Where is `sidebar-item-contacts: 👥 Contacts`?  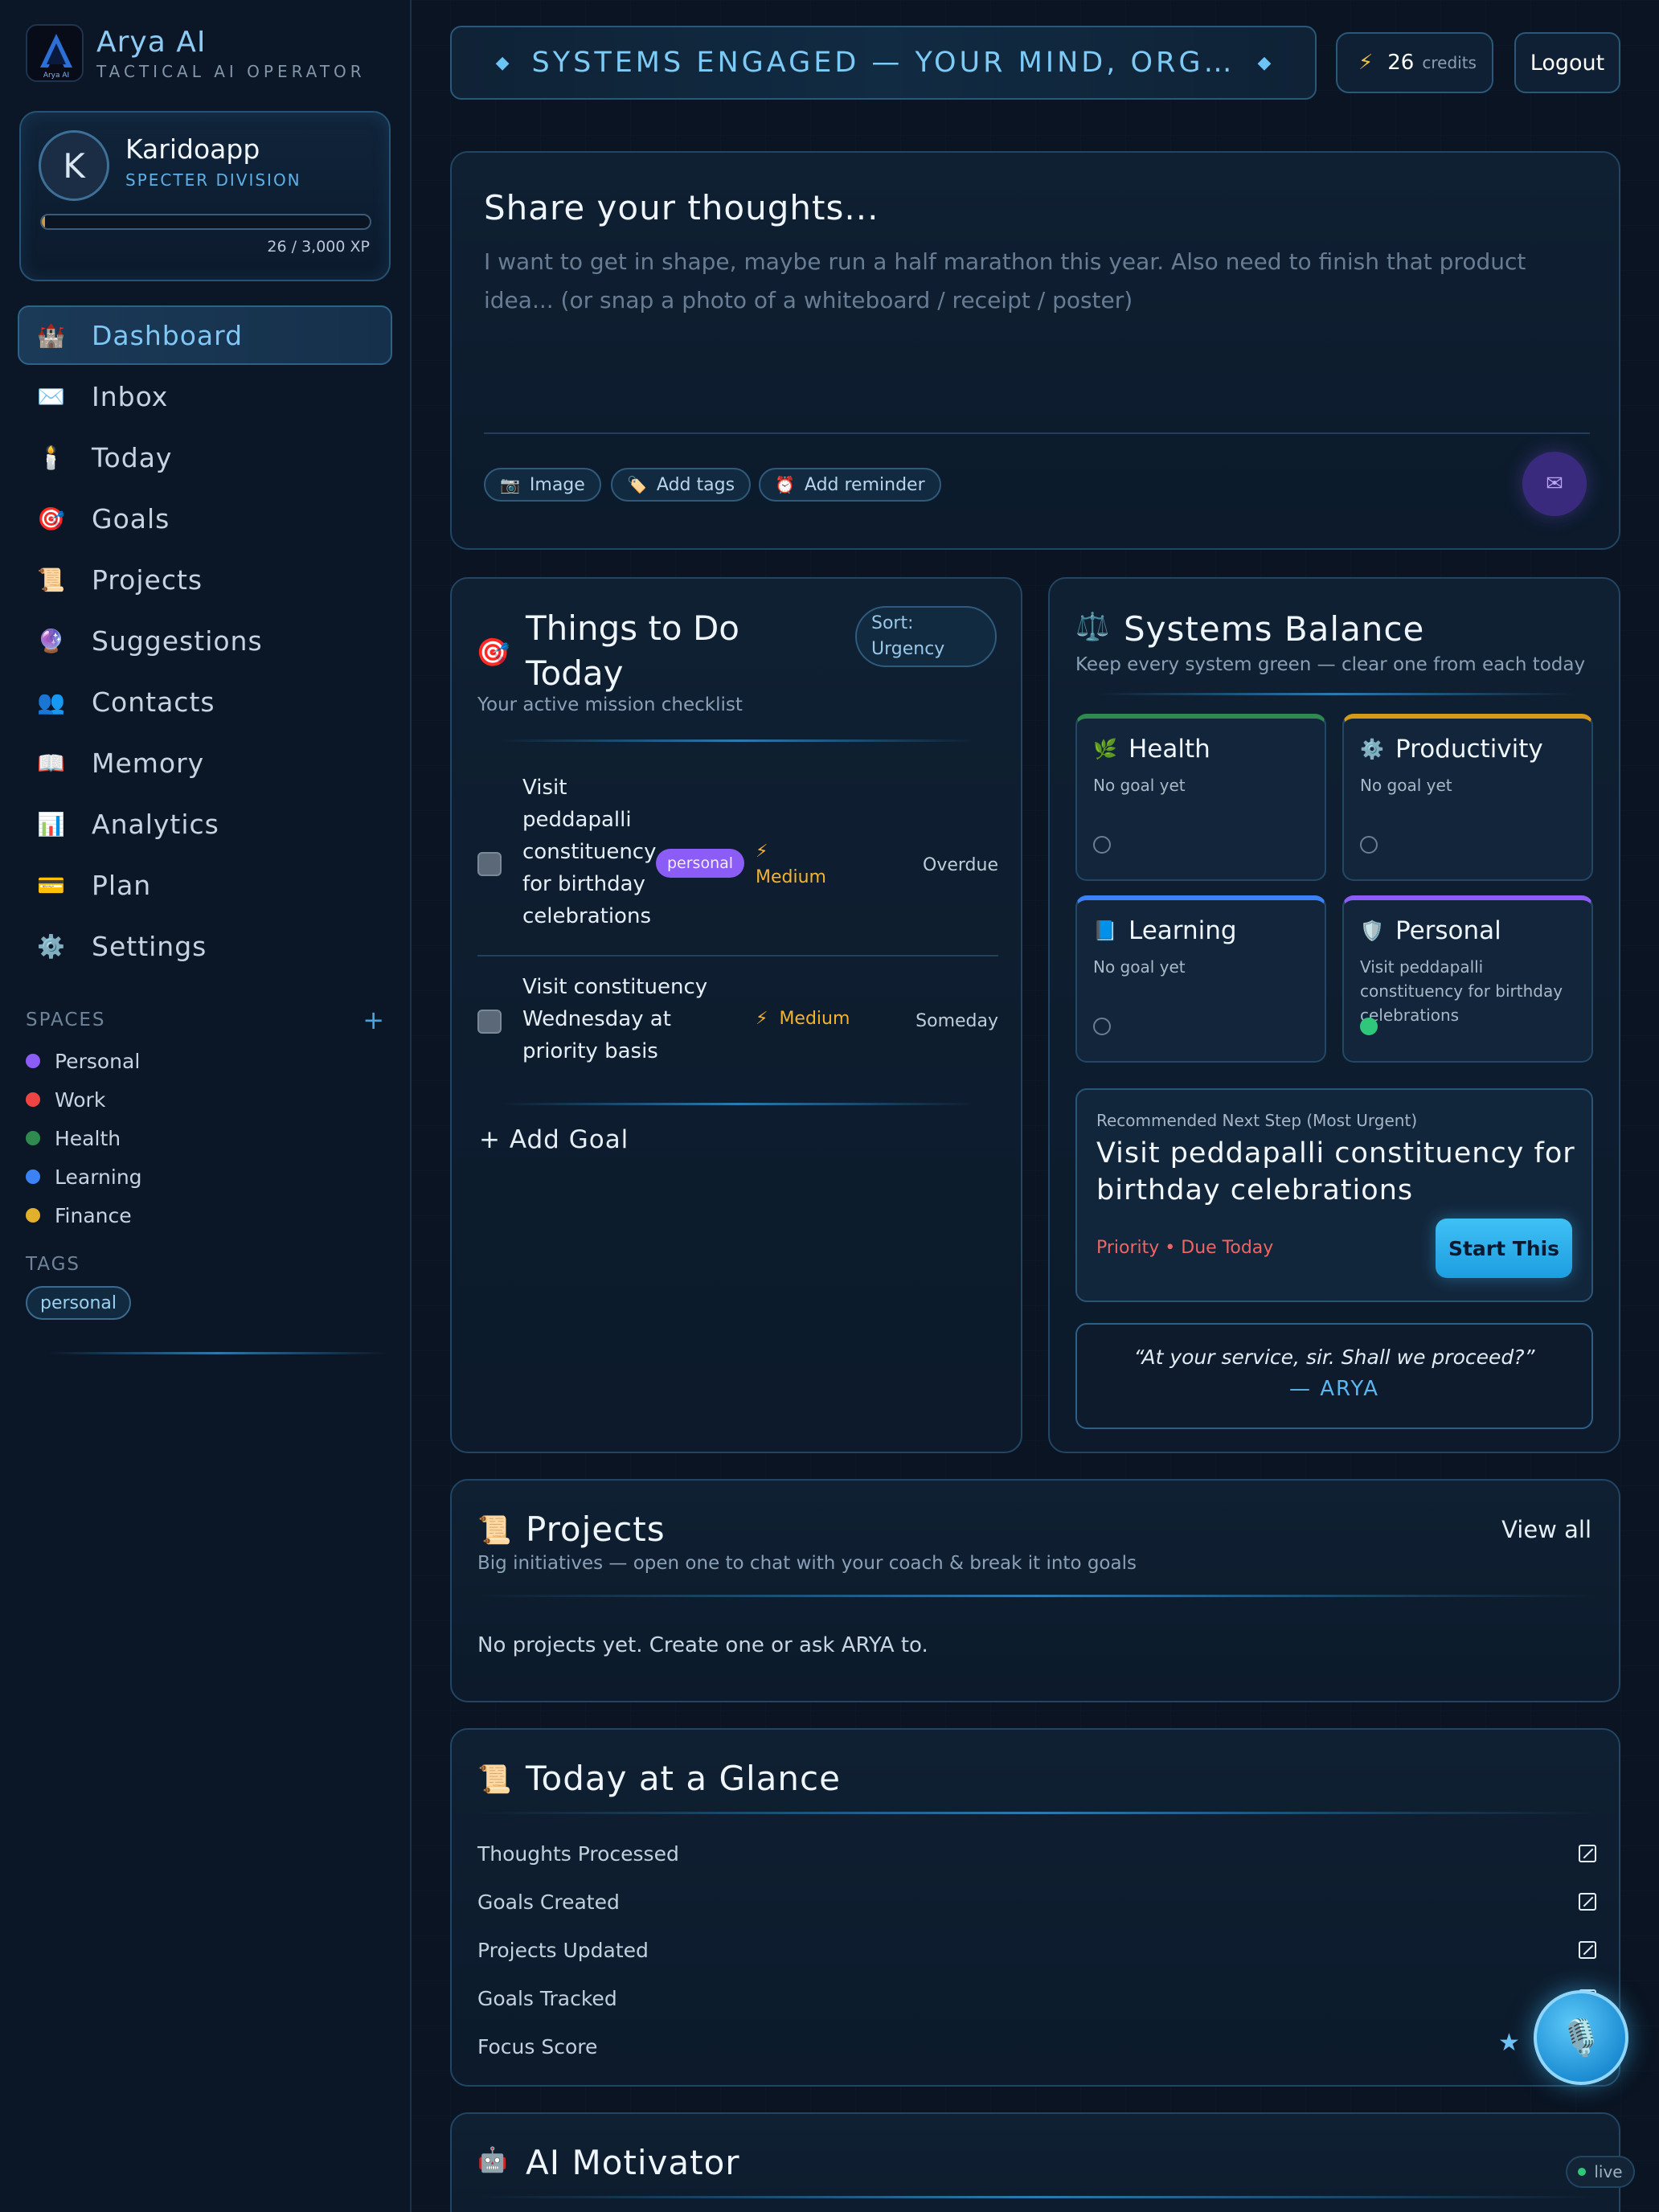 sidebar-item-contacts: 👥 Contacts is located at coordinates (205, 701).